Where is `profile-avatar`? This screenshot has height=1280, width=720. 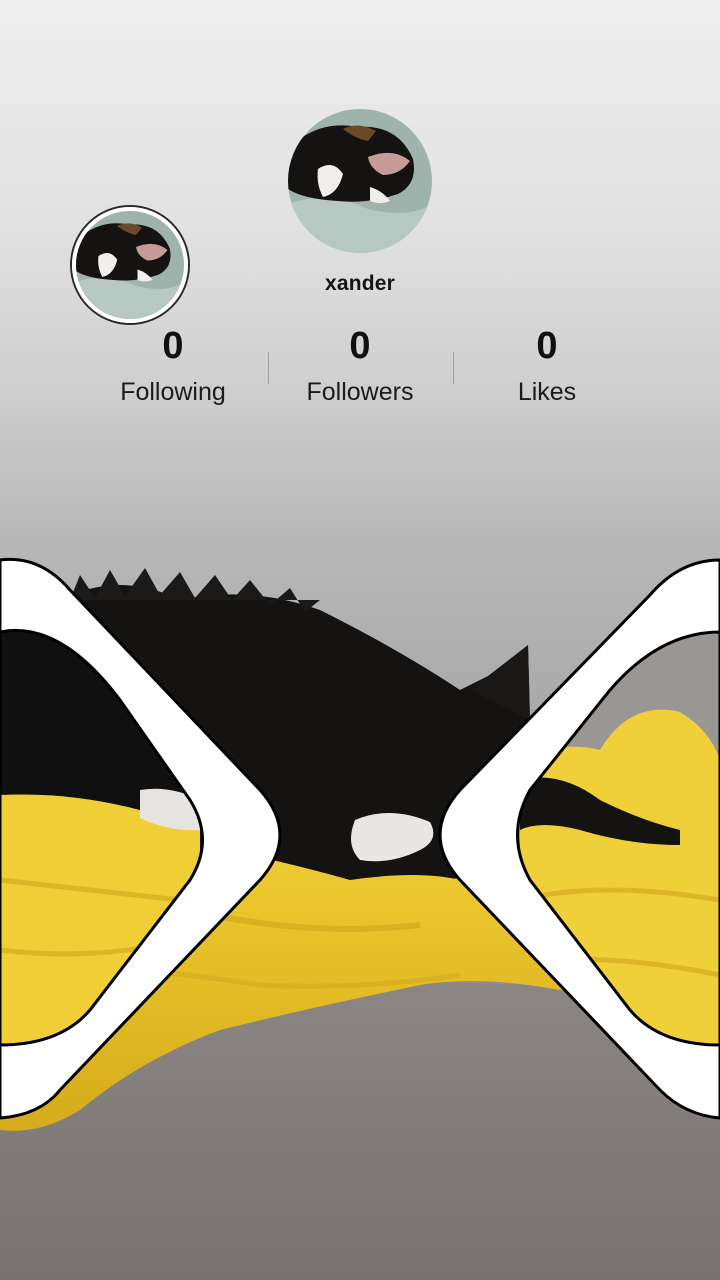 profile-avatar is located at coordinates (360, 181).